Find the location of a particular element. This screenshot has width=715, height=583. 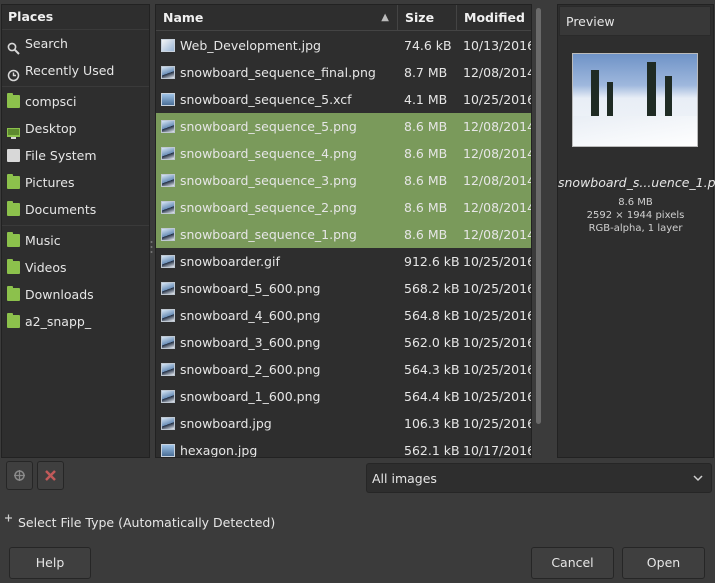

file-row: snowboard_1_600.png 564.4 kB 10/25/2016 is located at coordinates (343, 396).